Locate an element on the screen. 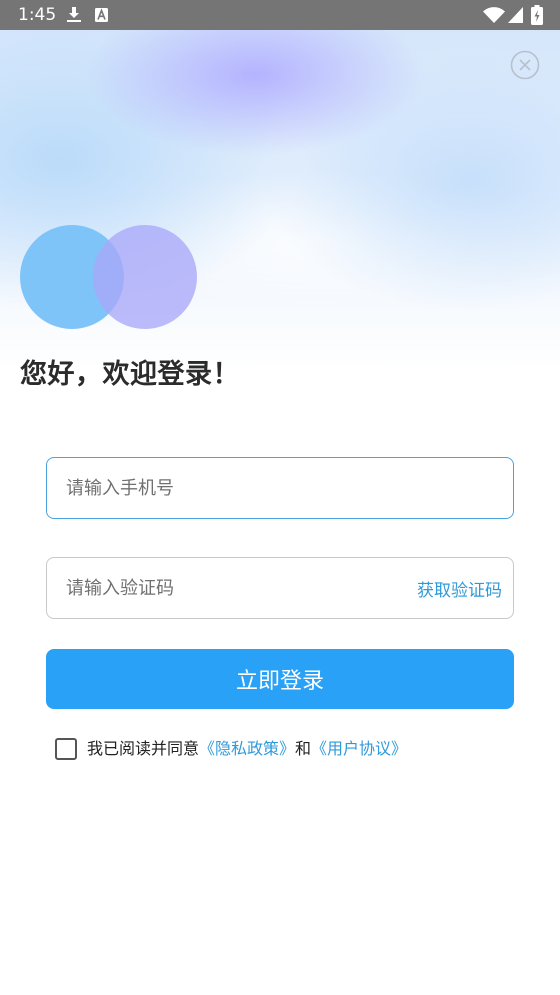  page-title: 您好，欢迎登录！ is located at coordinates (130, 374).